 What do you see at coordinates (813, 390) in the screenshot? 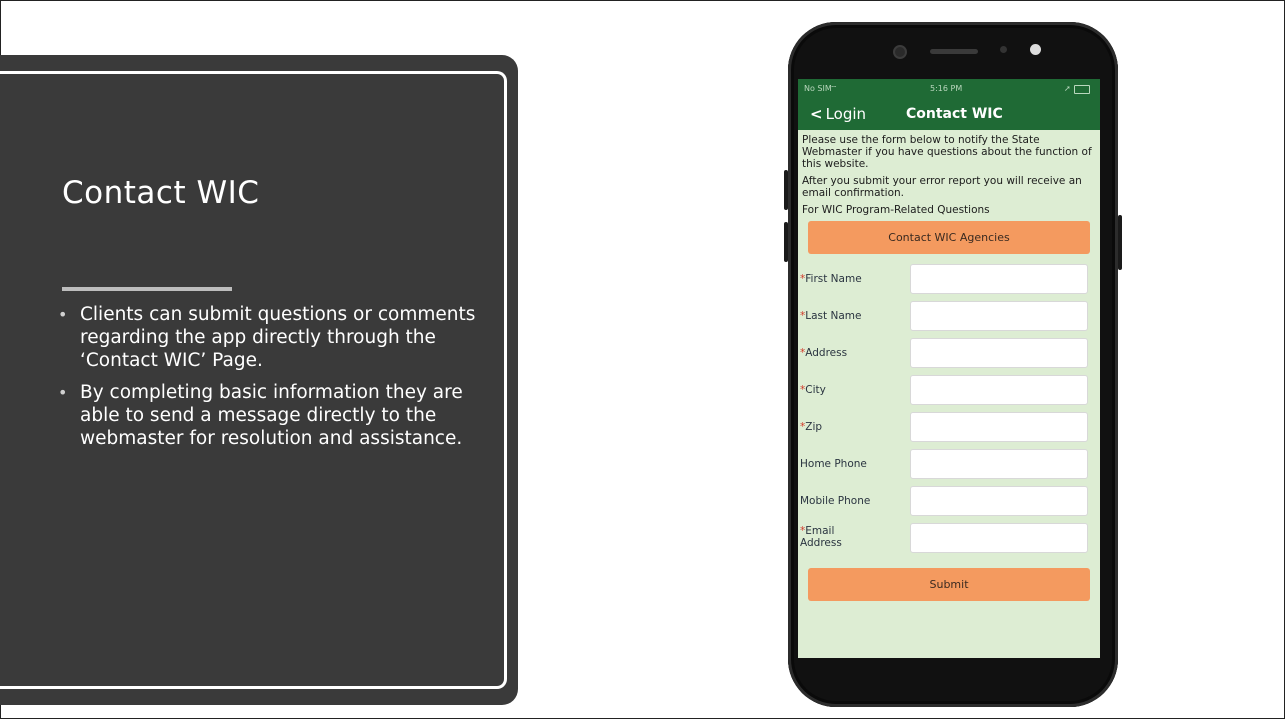
I see `field-label: *City` at bounding box center [813, 390].